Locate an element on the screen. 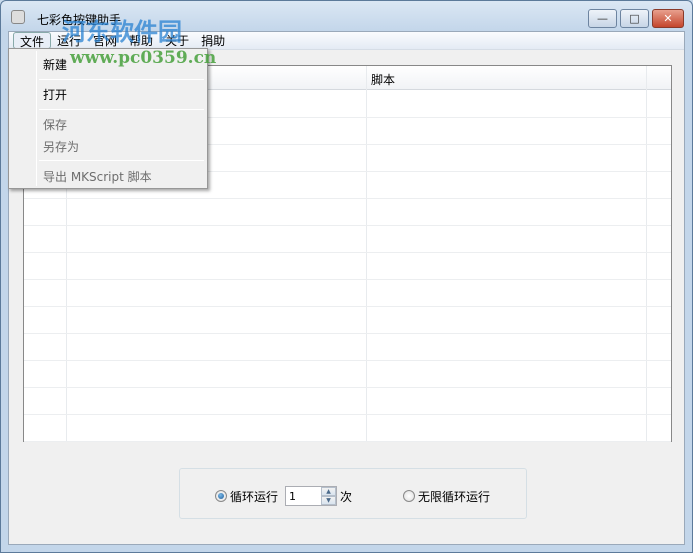 This screenshot has height=553, width=693. loop-label: 循环运行 is located at coordinates (254, 497).